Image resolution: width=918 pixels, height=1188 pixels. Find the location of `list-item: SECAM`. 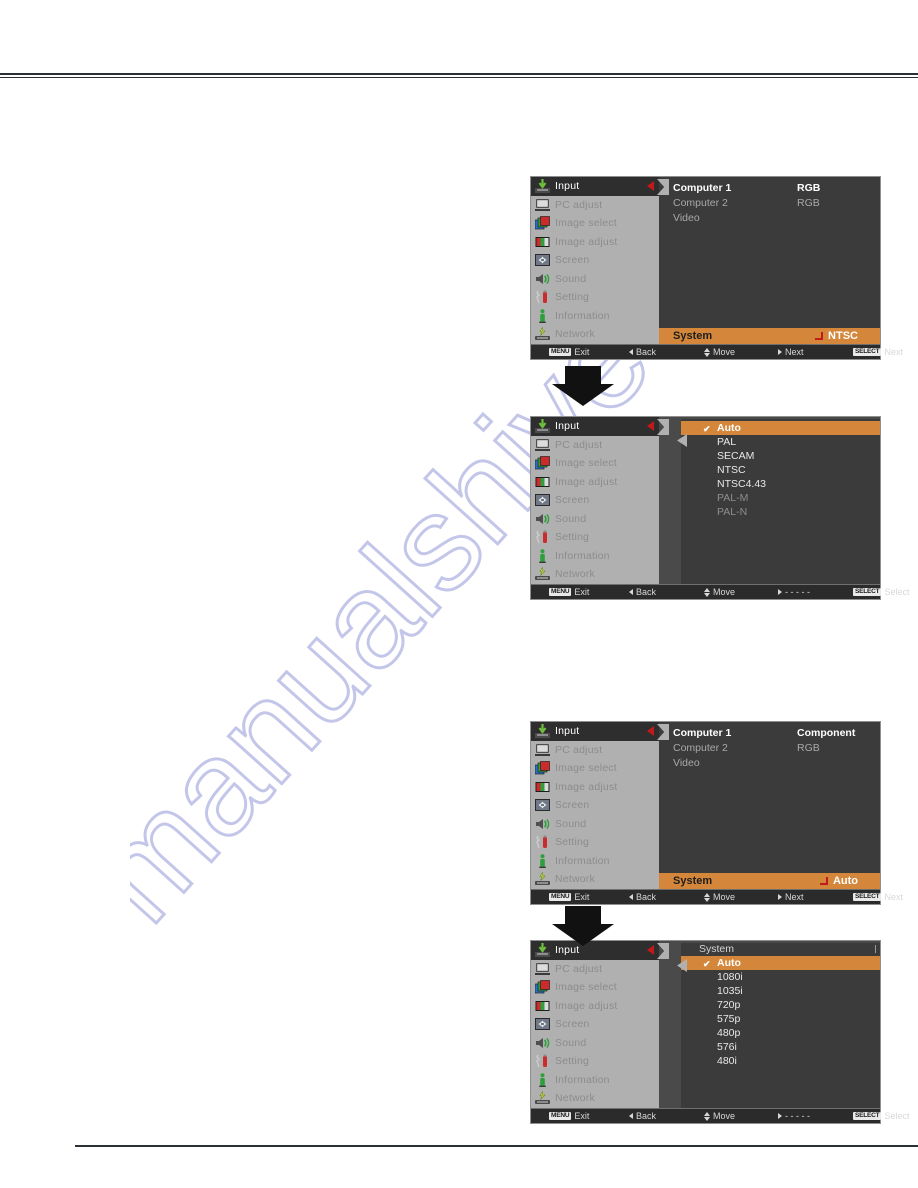

list-item: SECAM is located at coordinates (789, 456).